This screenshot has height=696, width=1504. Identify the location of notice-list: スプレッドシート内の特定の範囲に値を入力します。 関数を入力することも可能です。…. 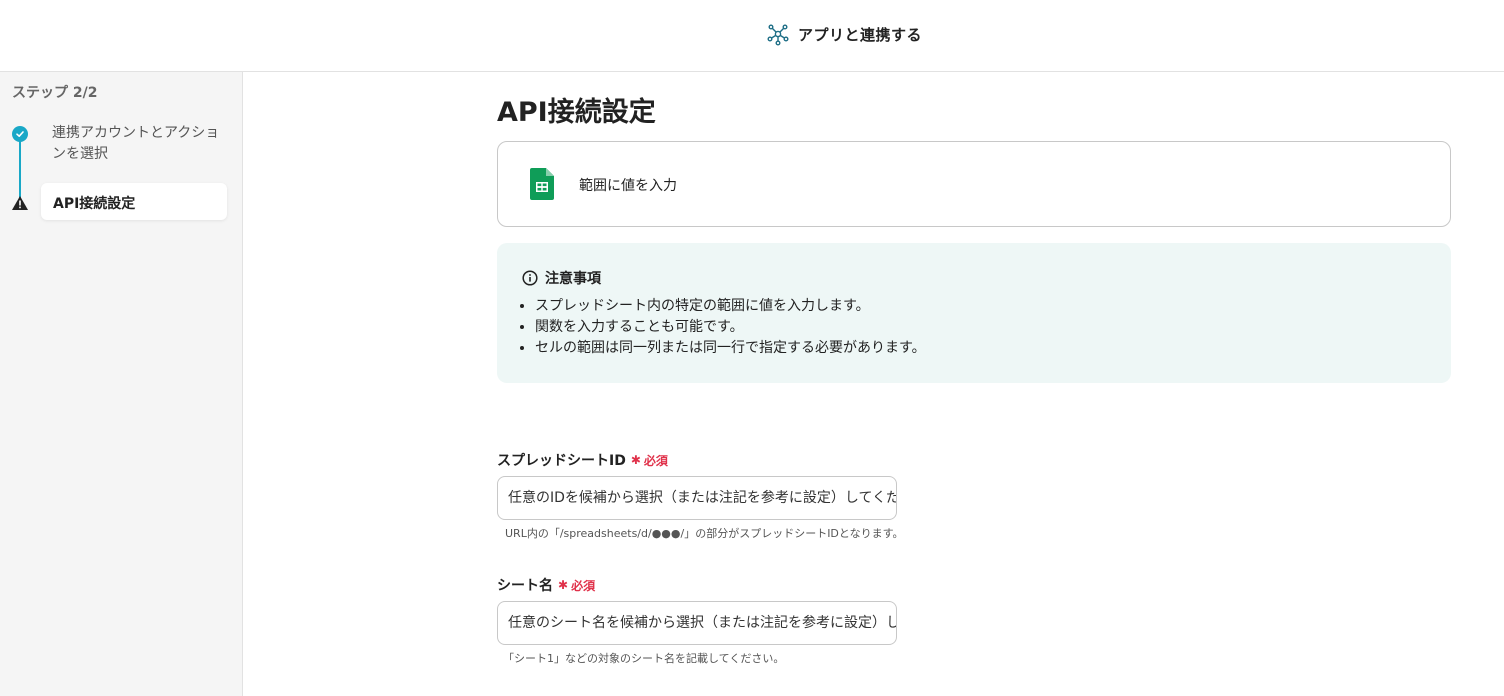
(730, 327).